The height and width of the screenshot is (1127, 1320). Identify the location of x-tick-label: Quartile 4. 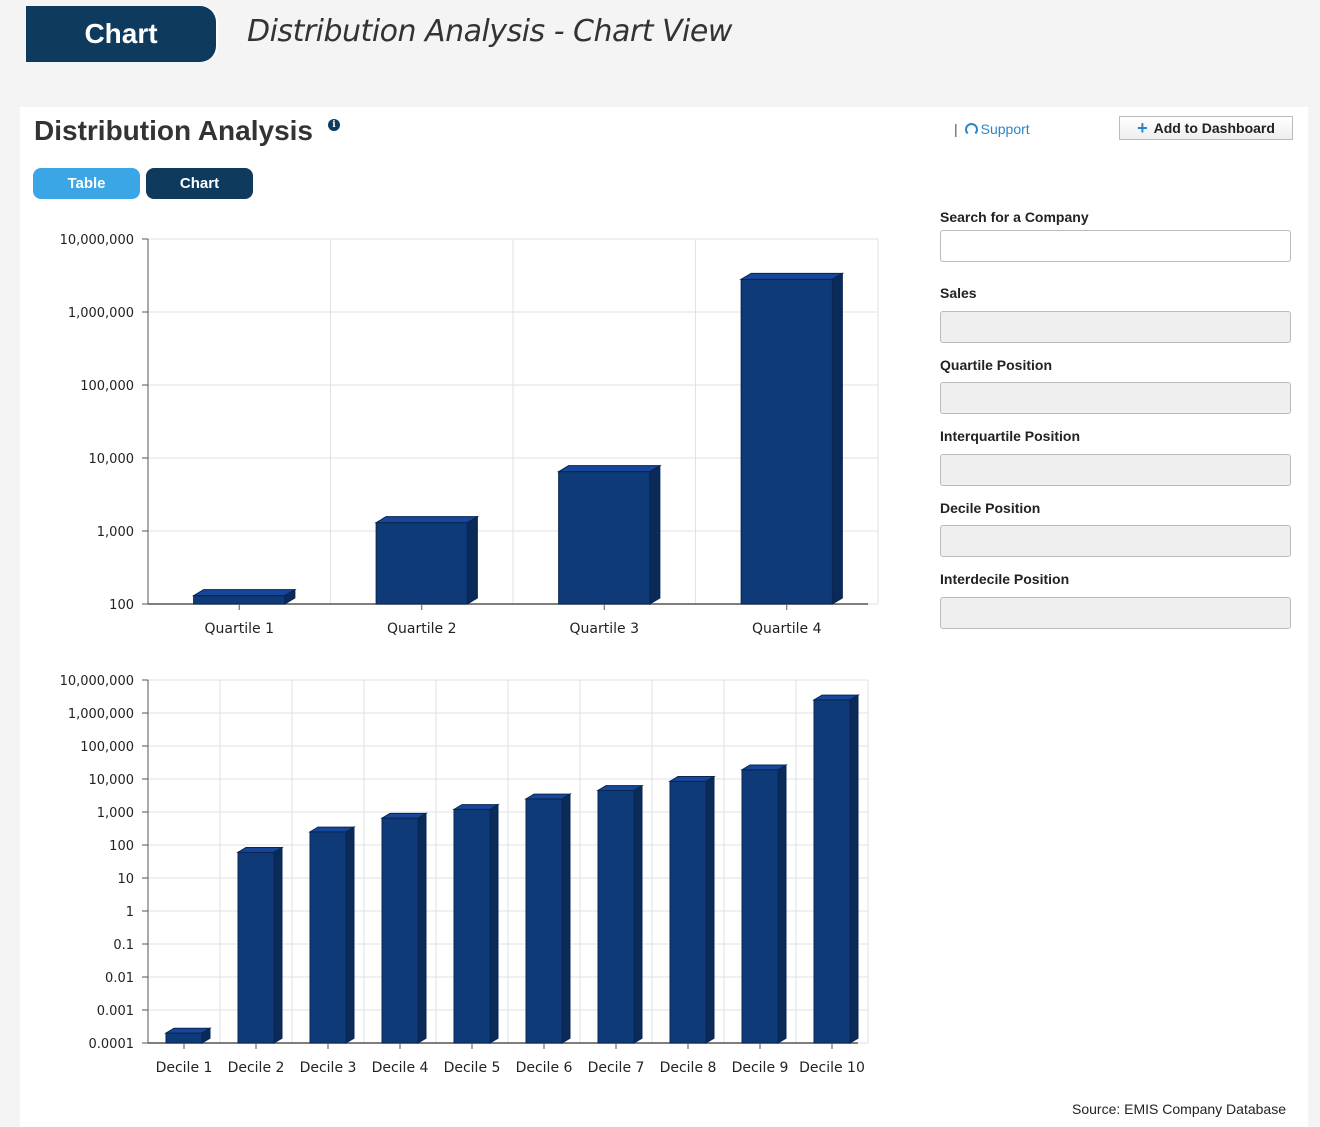
(787, 629).